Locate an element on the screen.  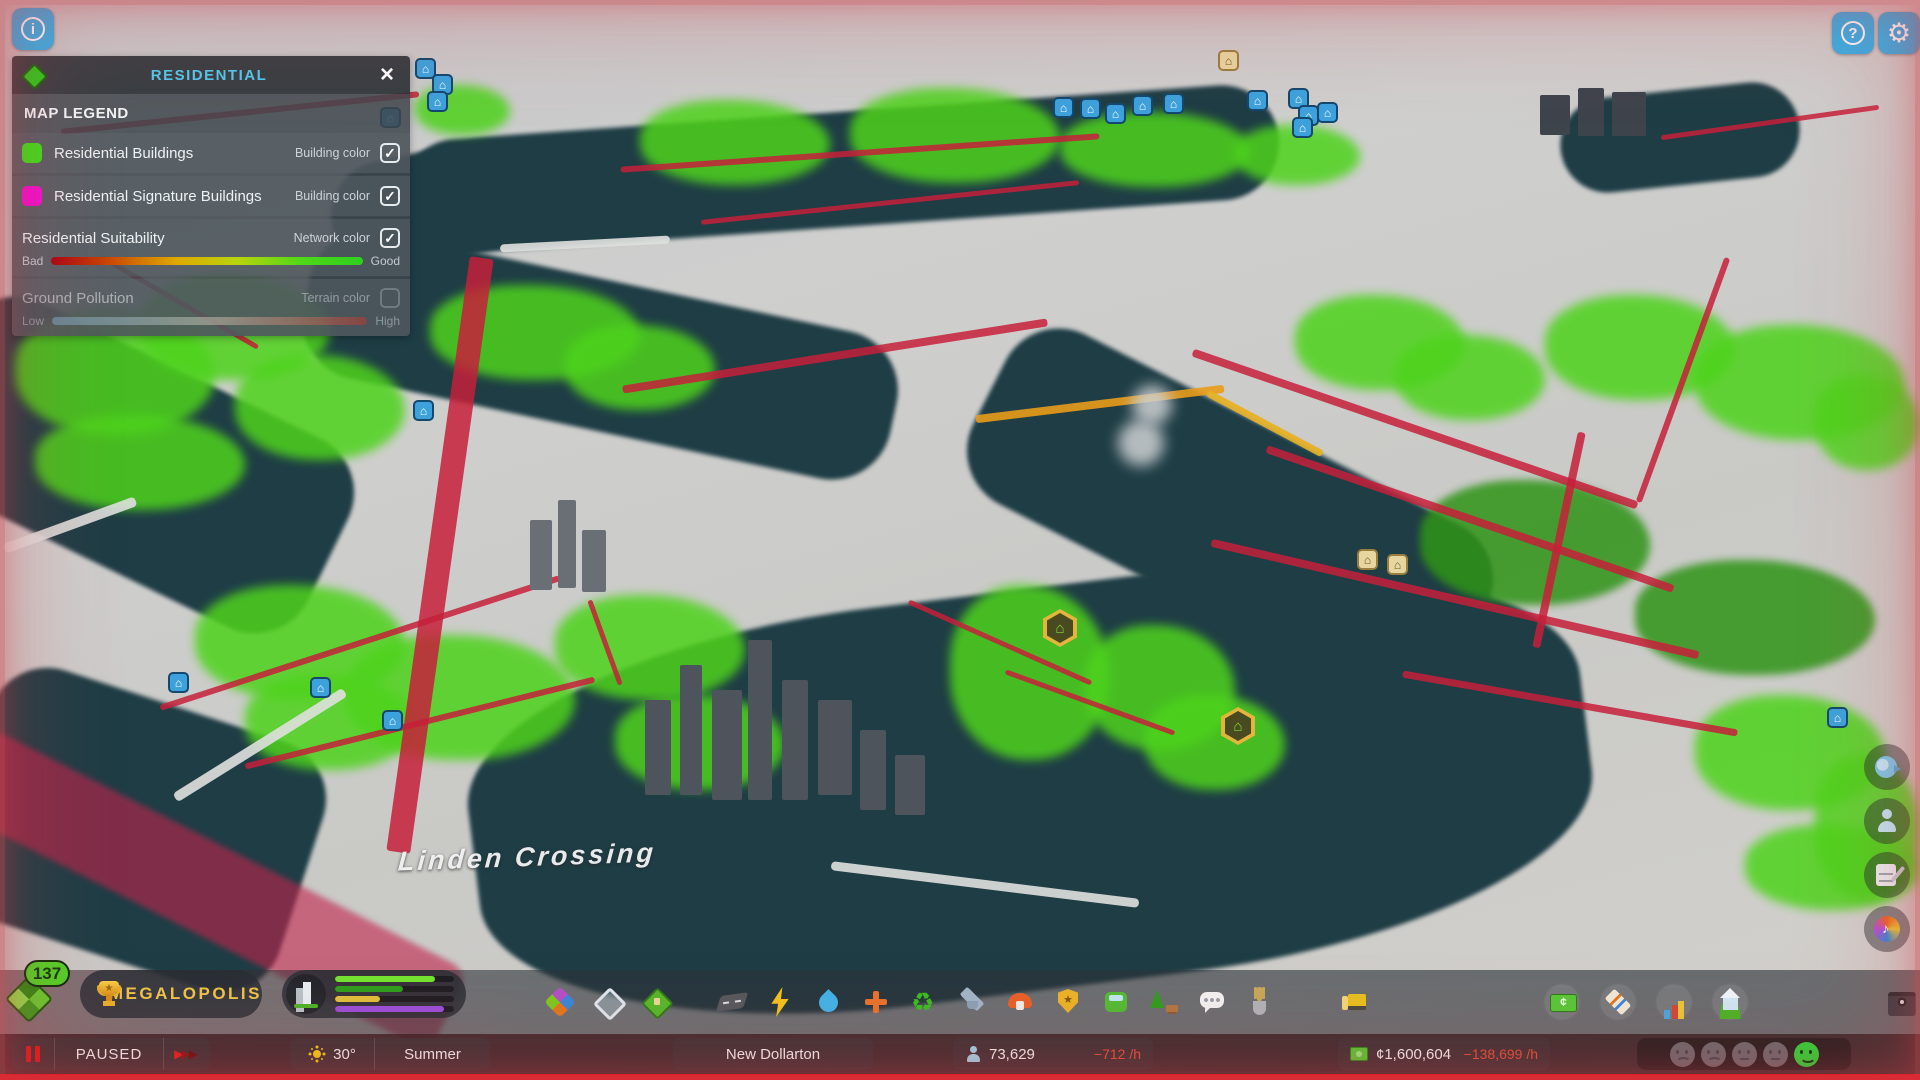
milestone-name-widget: MEGALOPOLIS is located at coordinates (171, 994).